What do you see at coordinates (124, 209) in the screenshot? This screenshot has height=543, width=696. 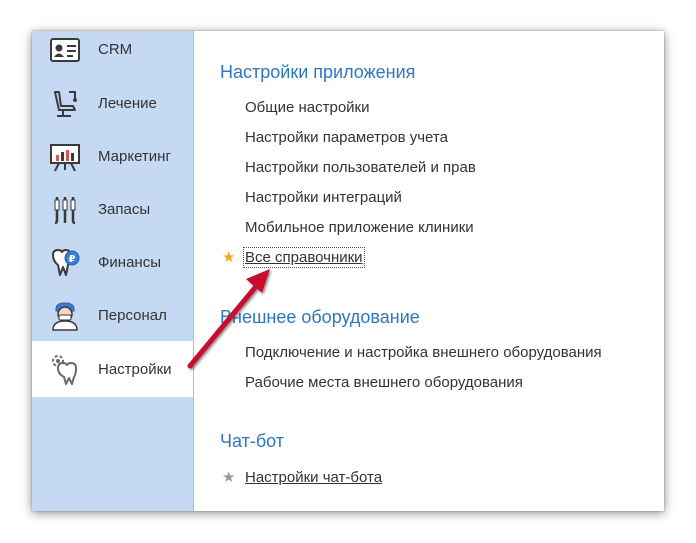 I see `sidebar-item-label: Запасы` at bounding box center [124, 209].